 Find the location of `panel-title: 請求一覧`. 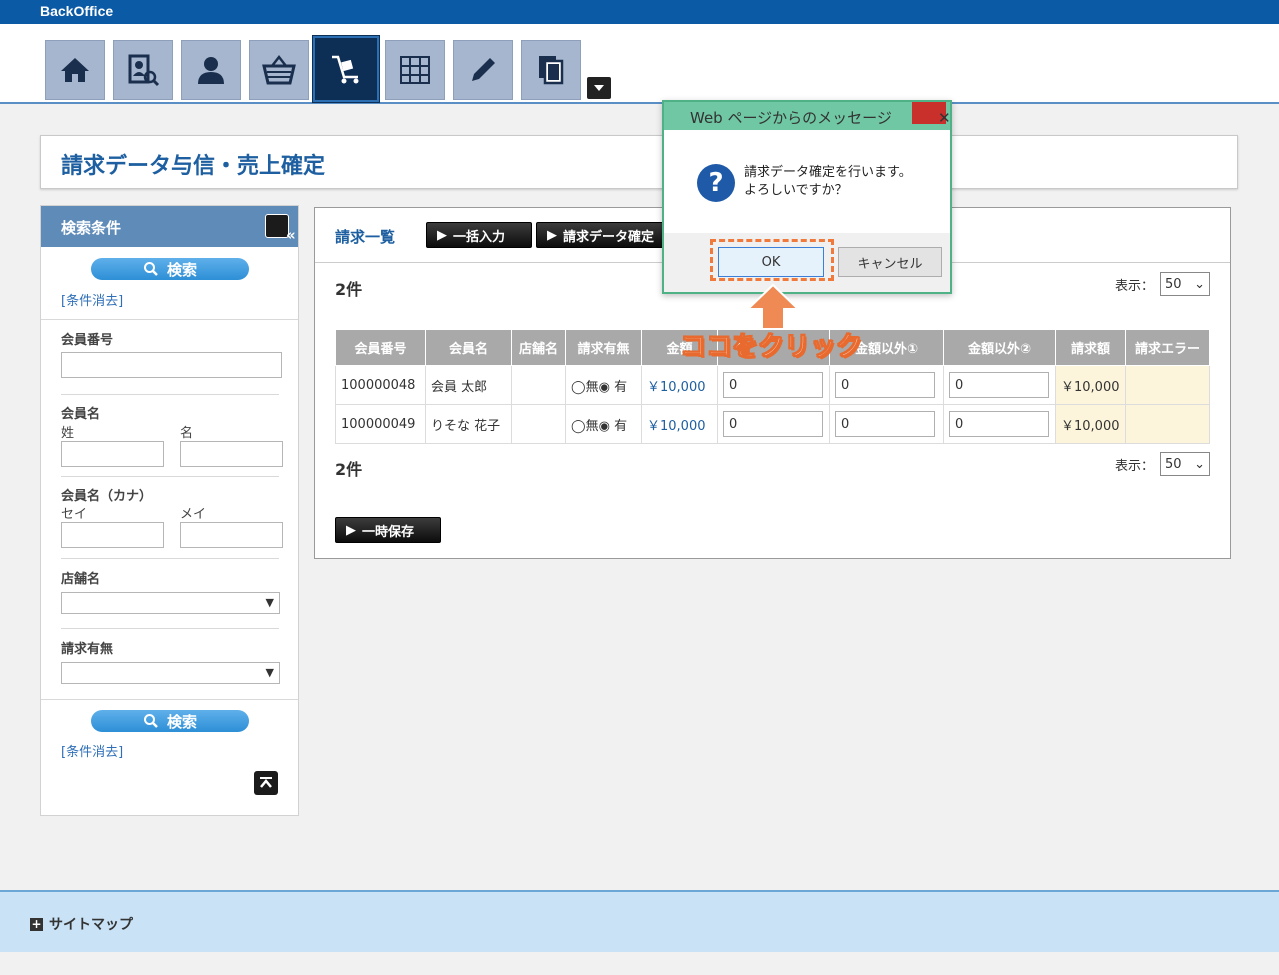

panel-title: 請求一覧 is located at coordinates (365, 237).